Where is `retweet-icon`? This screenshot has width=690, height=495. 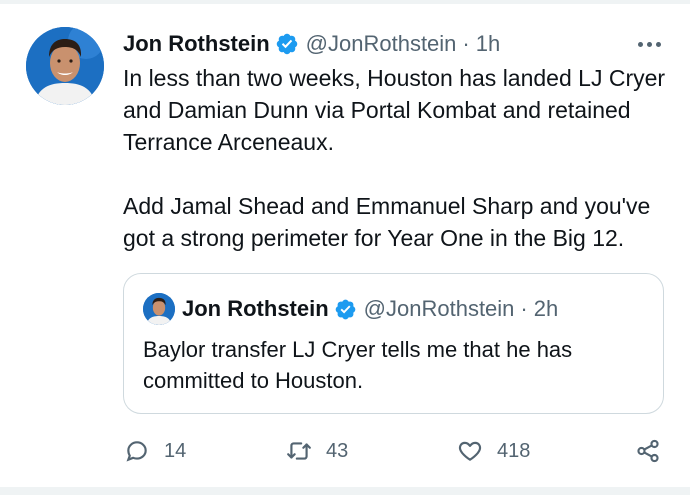 retweet-icon is located at coordinates (299, 451).